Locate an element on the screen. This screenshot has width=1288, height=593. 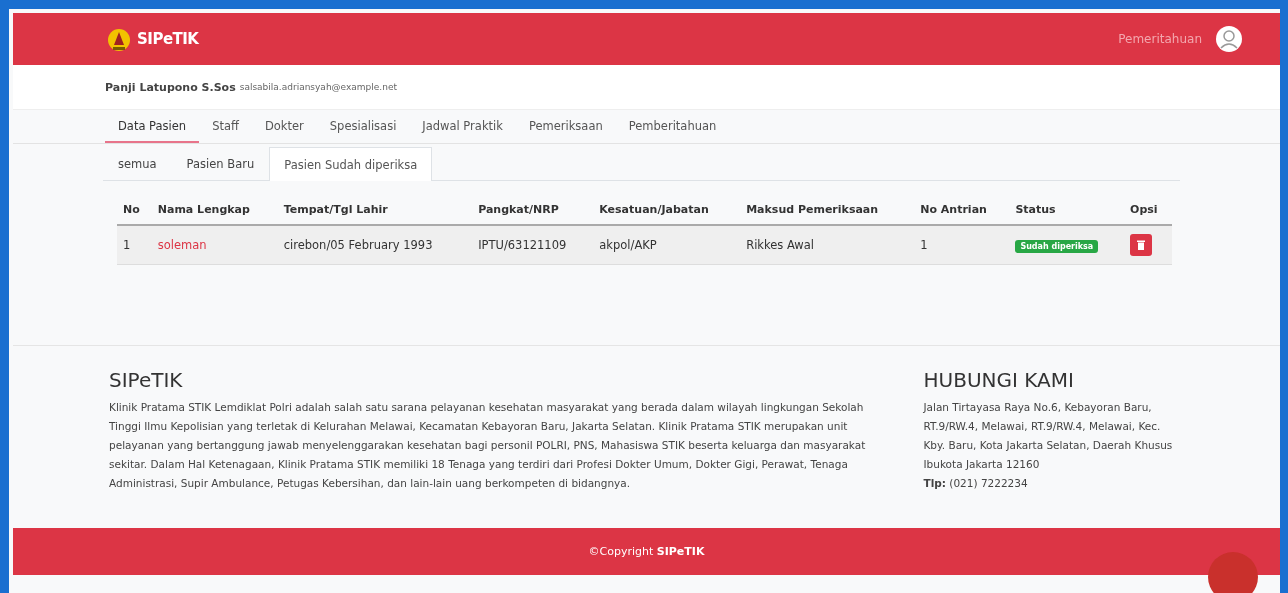
filter-tab: Pasien Sudah diperiksa is located at coordinates (351, 164).